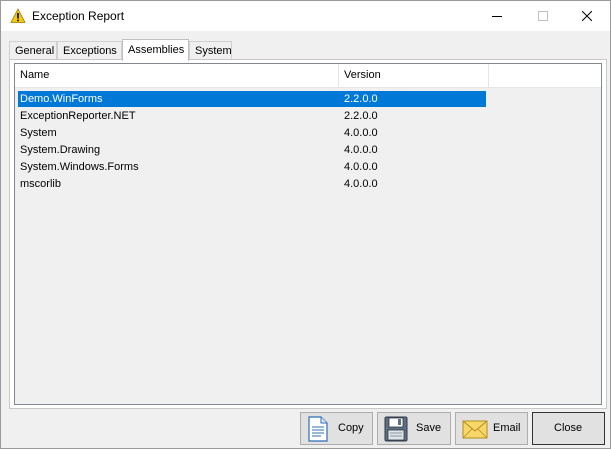 The width and height of the screenshot is (611, 449). I want to click on close-window-button, so click(587, 16).